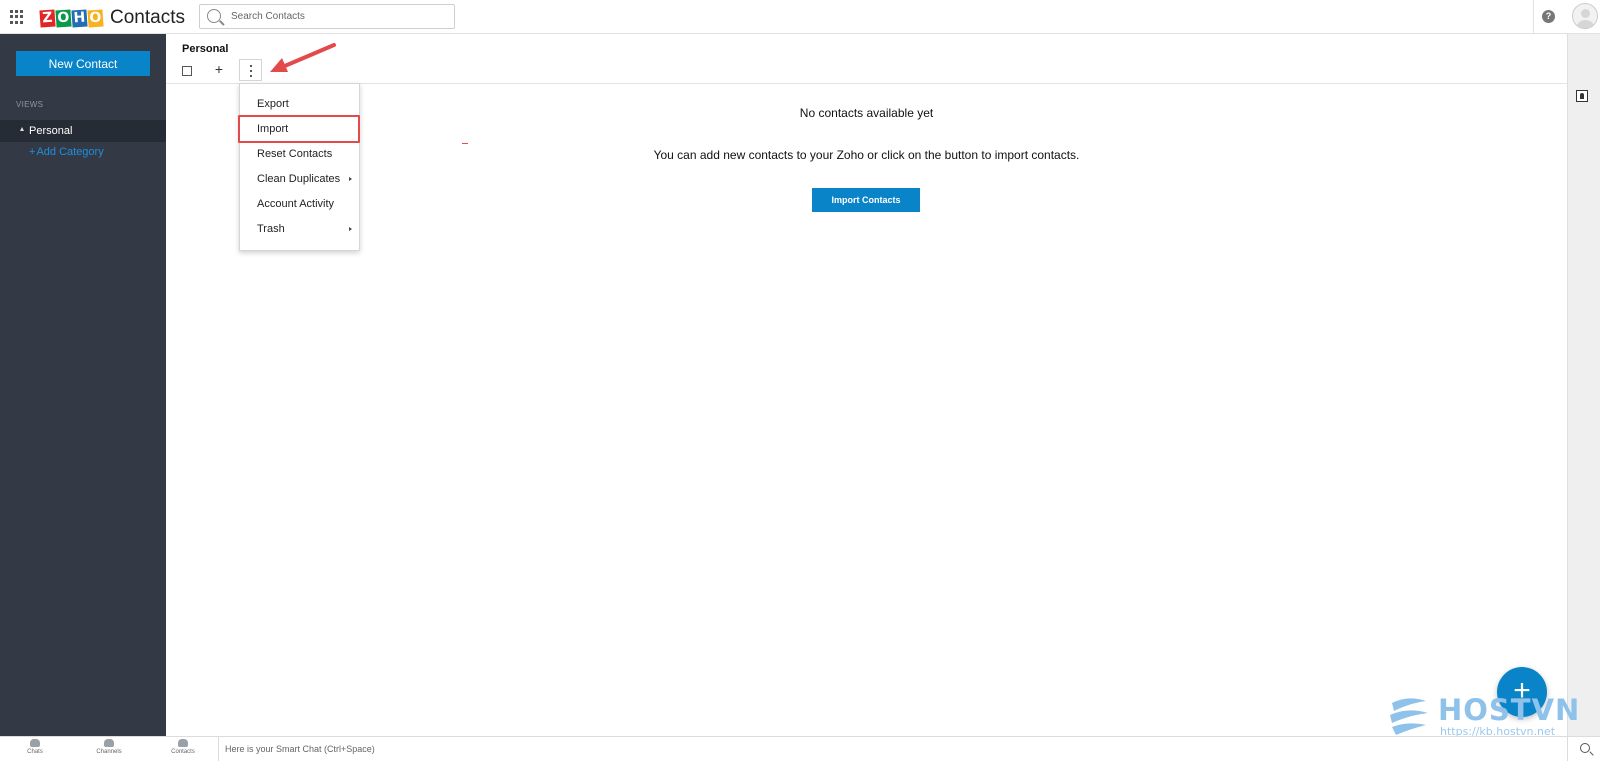  Describe the element at coordinates (109, 752) in the screenshot. I see `tab-label: Channels` at that location.